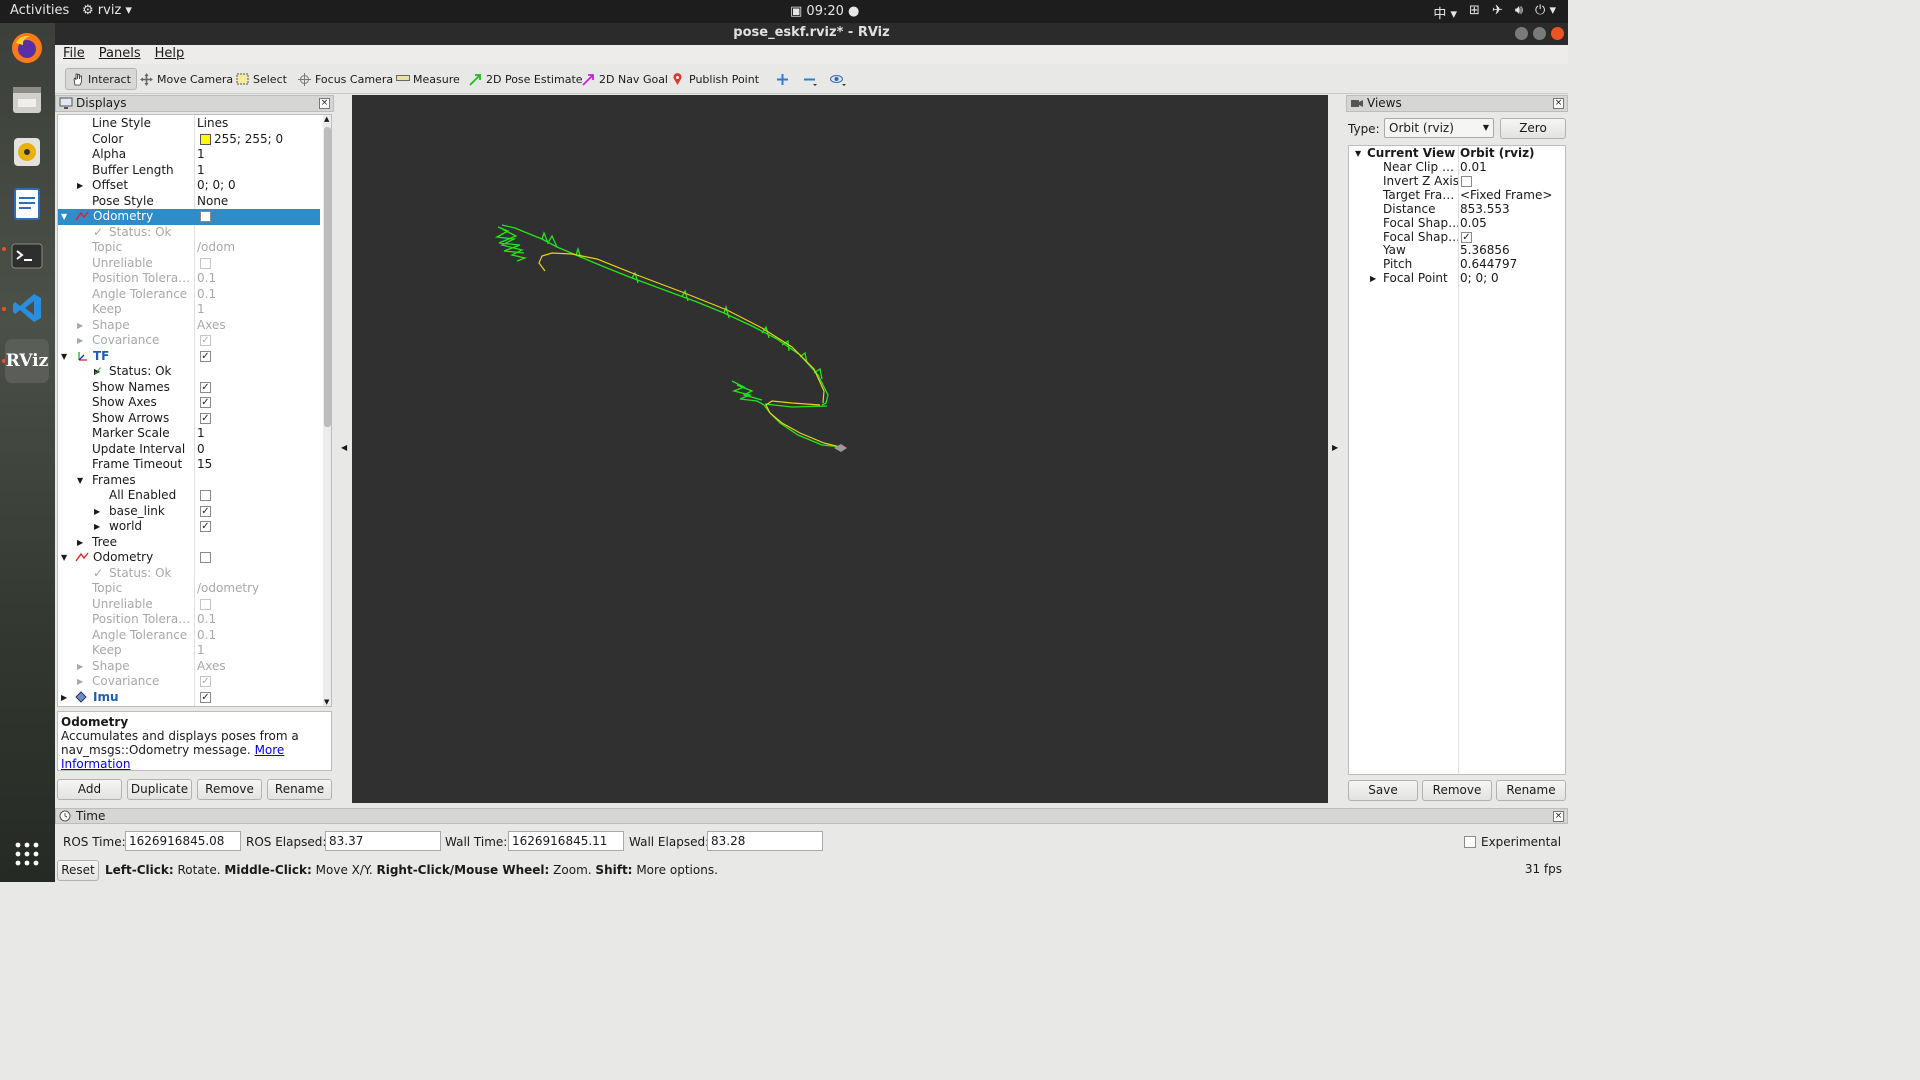 The height and width of the screenshot is (1080, 1920). What do you see at coordinates (228, 588) in the screenshot?
I see `display-row-value: /odometry` at bounding box center [228, 588].